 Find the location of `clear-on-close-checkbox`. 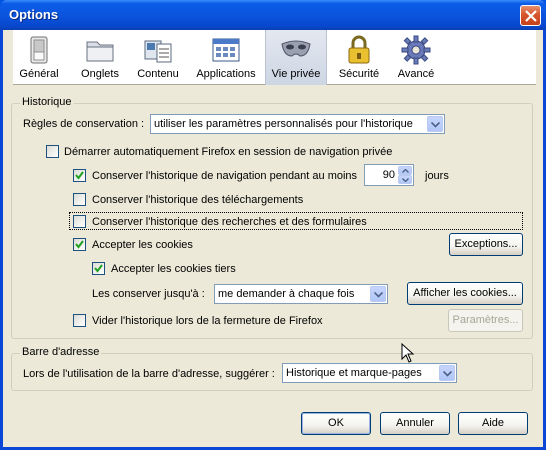

clear-on-close-checkbox is located at coordinates (79, 320).